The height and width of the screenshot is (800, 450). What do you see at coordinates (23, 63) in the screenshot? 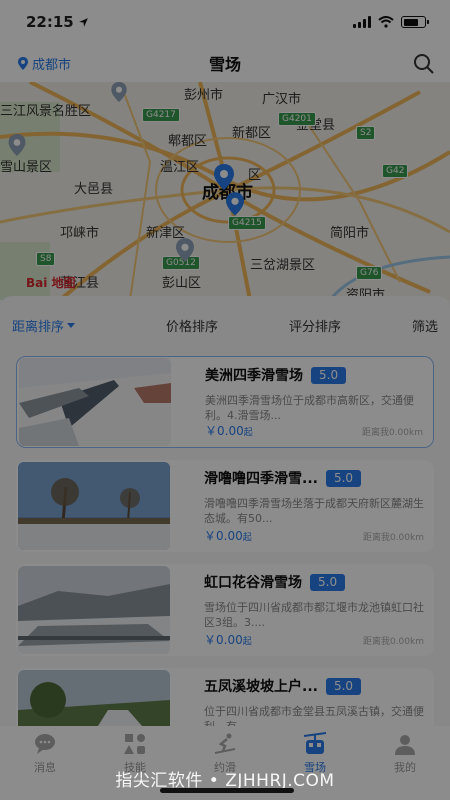
I see `location-pin-icon` at bounding box center [23, 63].